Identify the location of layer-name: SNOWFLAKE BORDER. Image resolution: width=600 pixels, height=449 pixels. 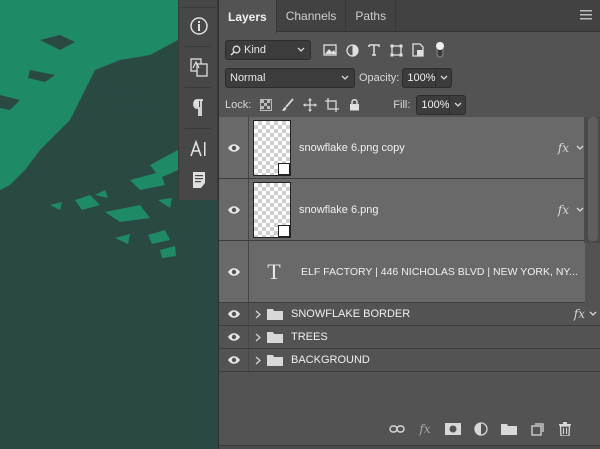
(351, 314).